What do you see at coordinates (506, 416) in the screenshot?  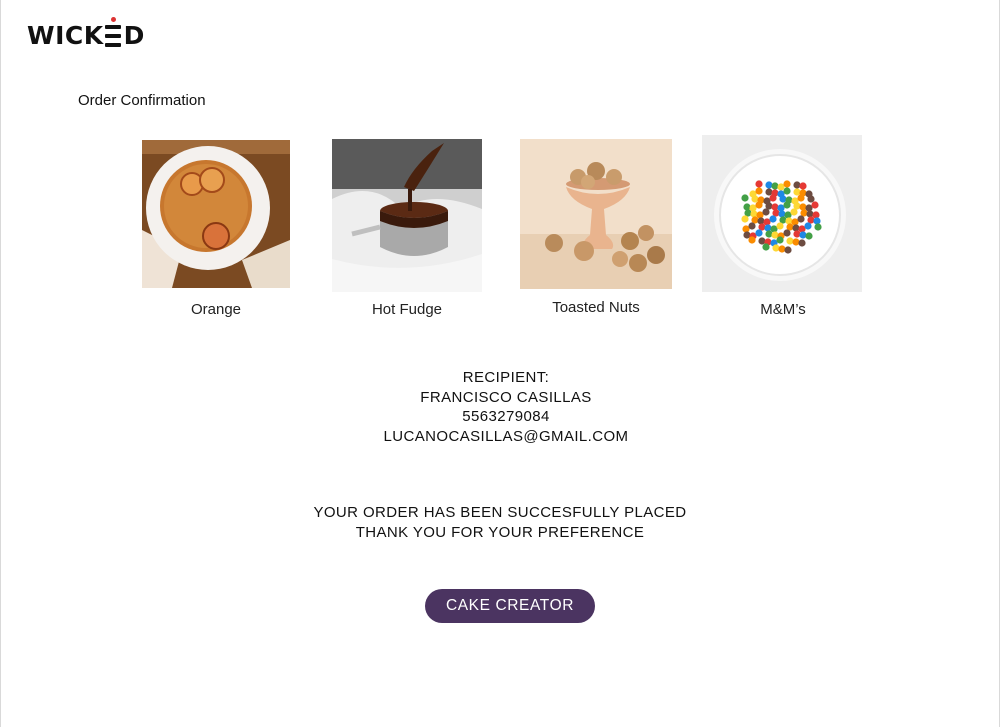 I see `recipient-phone: 5563279084` at bounding box center [506, 416].